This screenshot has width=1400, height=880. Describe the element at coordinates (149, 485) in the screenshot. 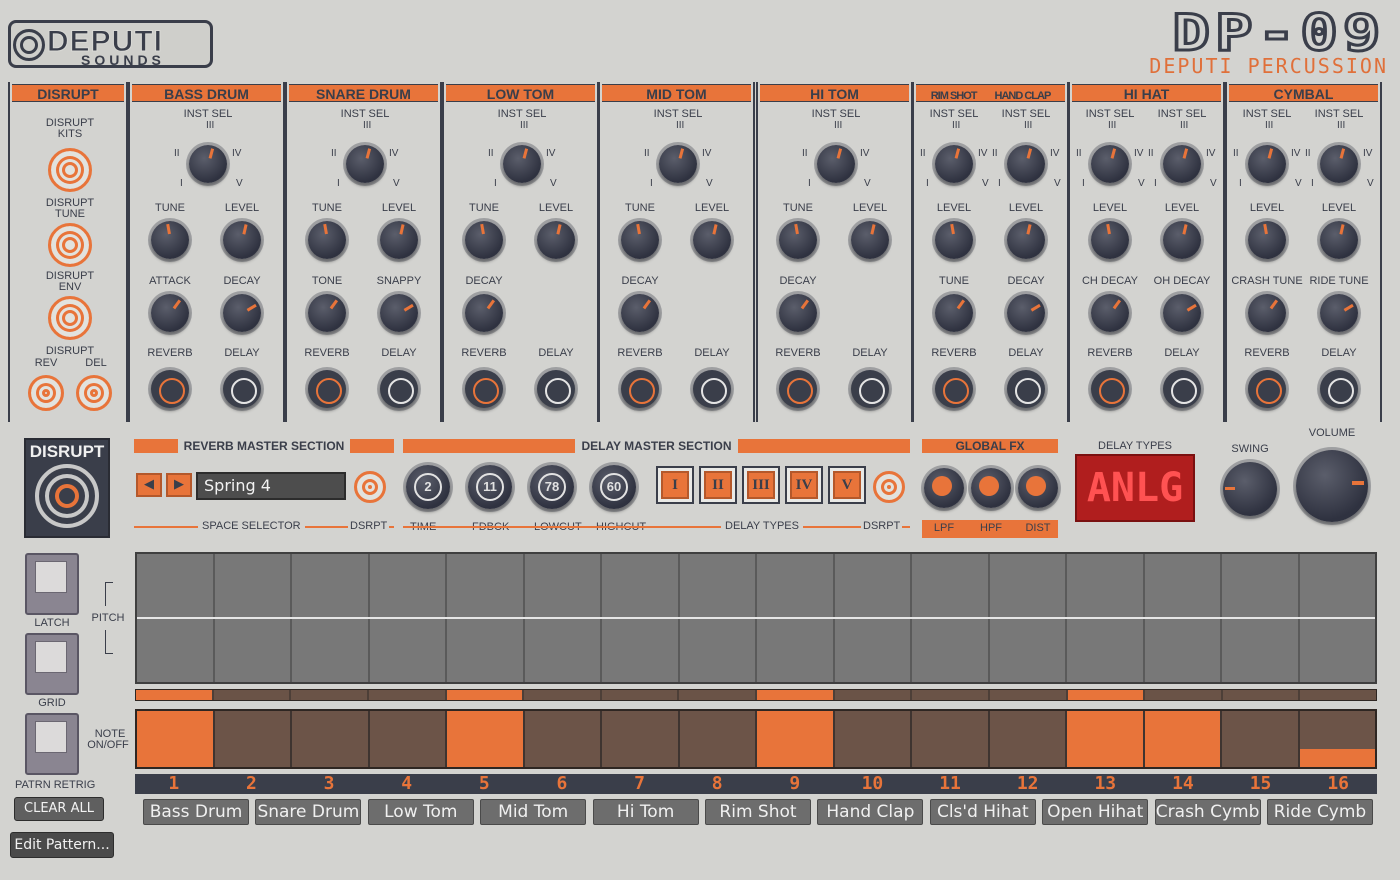

I see `space-prev-button: ◀` at that location.